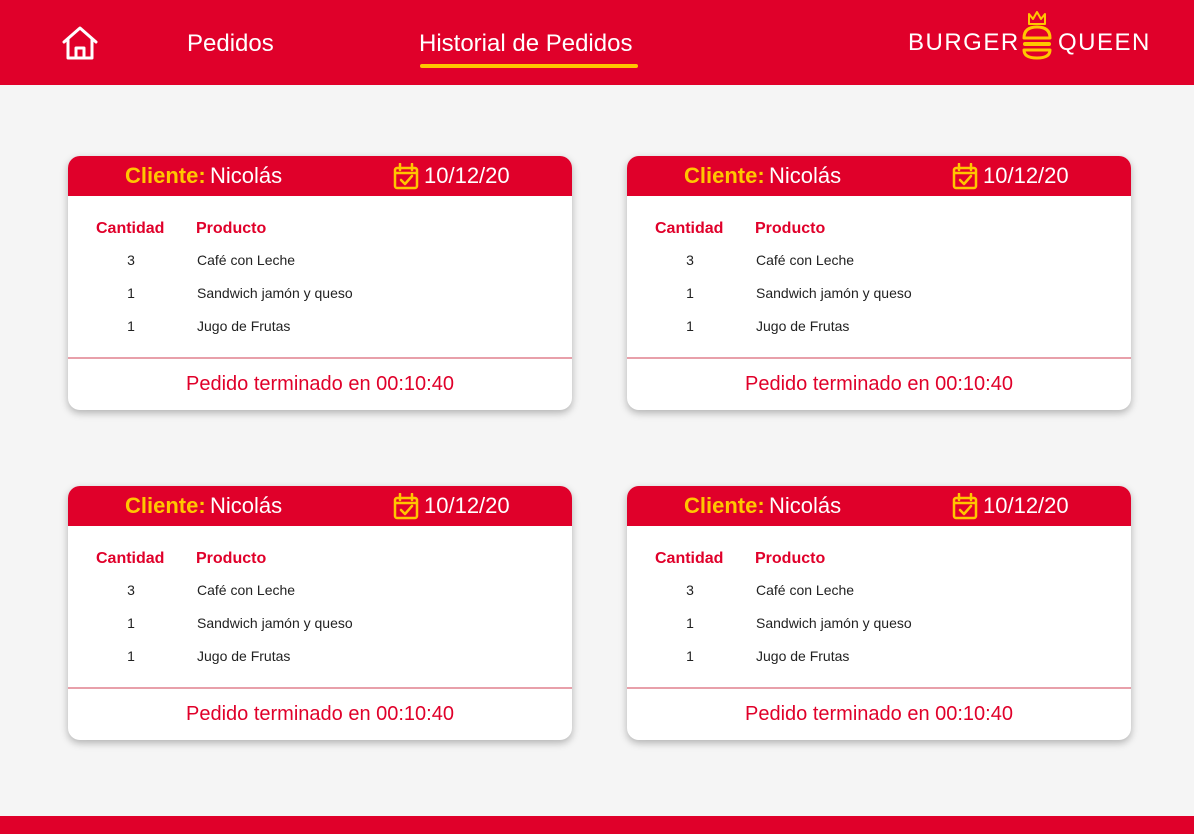 This screenshot has width=1194, height=834. I want to click on nav-pedidos-link: Pedidos, so click(230, 44).